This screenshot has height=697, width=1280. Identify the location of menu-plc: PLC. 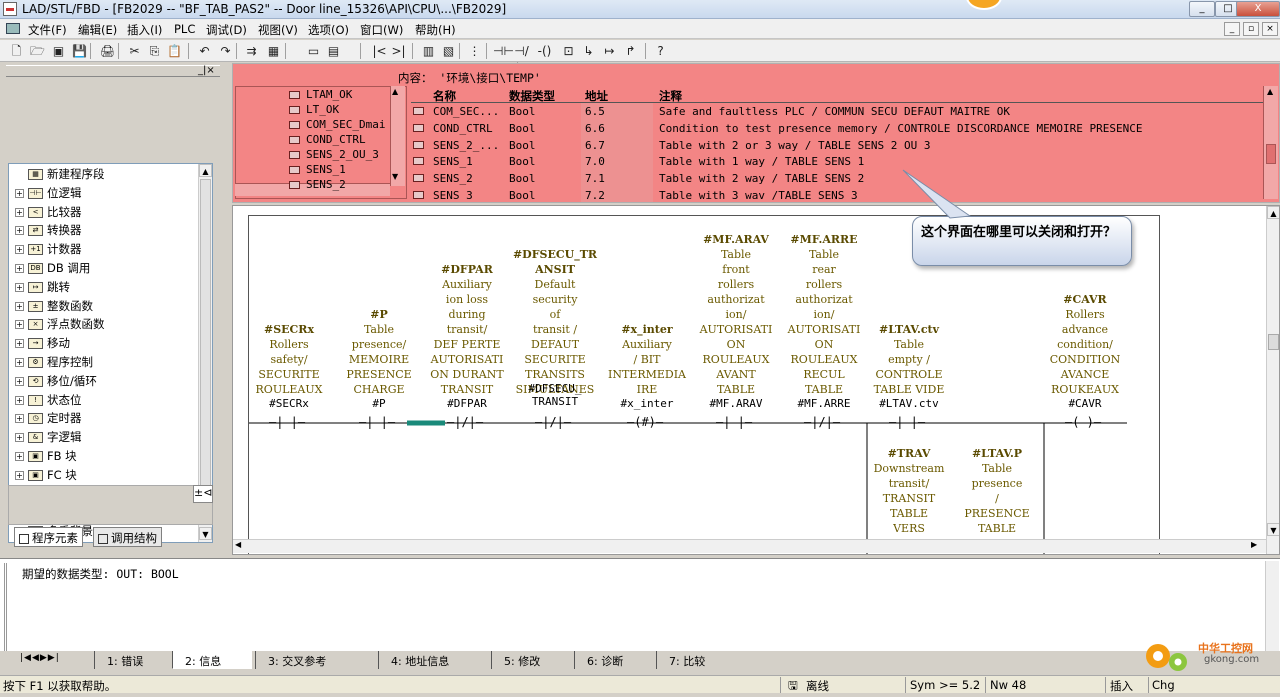
(184, 29).